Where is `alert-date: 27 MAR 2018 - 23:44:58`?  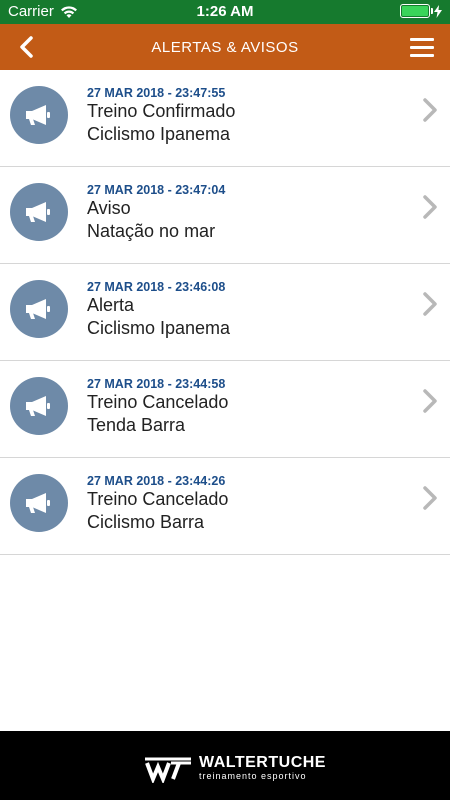
alert-date: 27 MAR 2018 - 23:44:58 is located at coordinates (156, 384).